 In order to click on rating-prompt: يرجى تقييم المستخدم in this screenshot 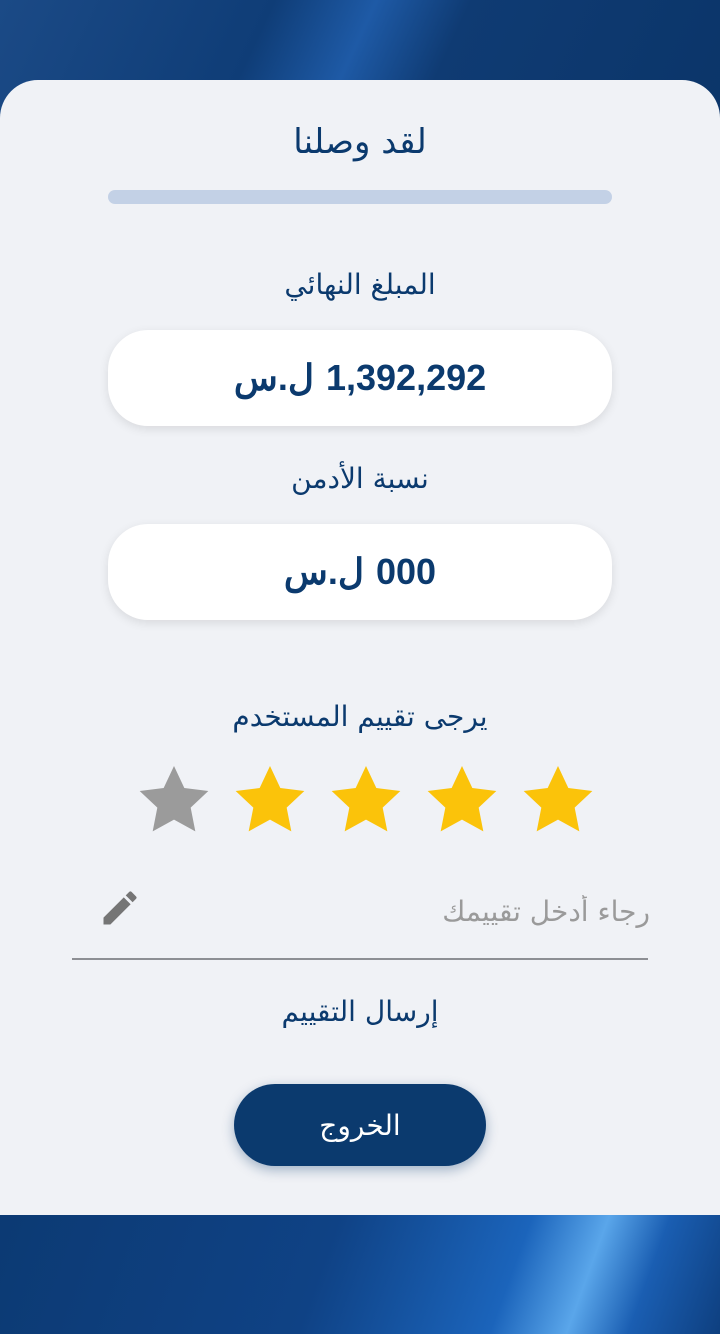, I will do `click(360, 716)`.